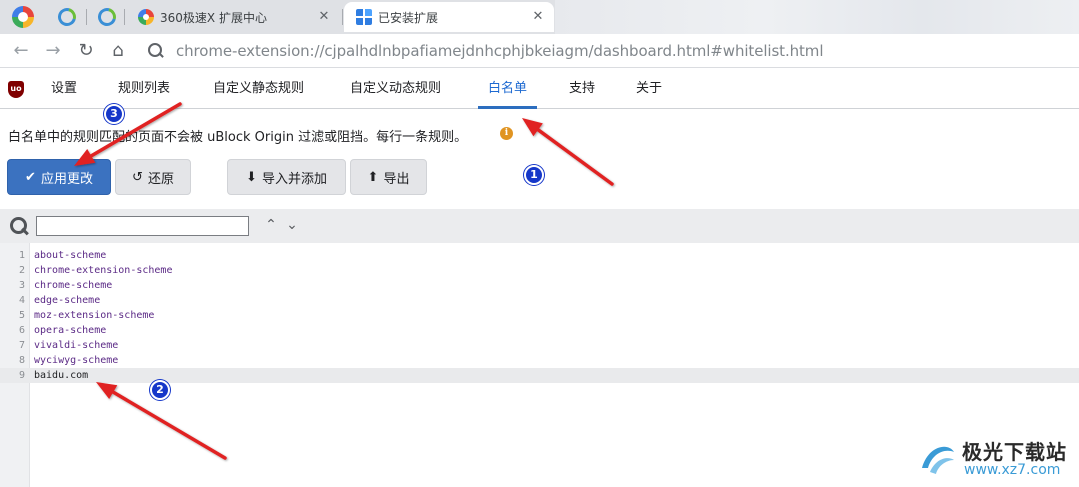 Image resolution: width=1079 pixels, height=487 pixels. Describe the element at coordinates (1012, 470) in the screenshot. I see `watermark-domain: www.xz7.com` at that location.